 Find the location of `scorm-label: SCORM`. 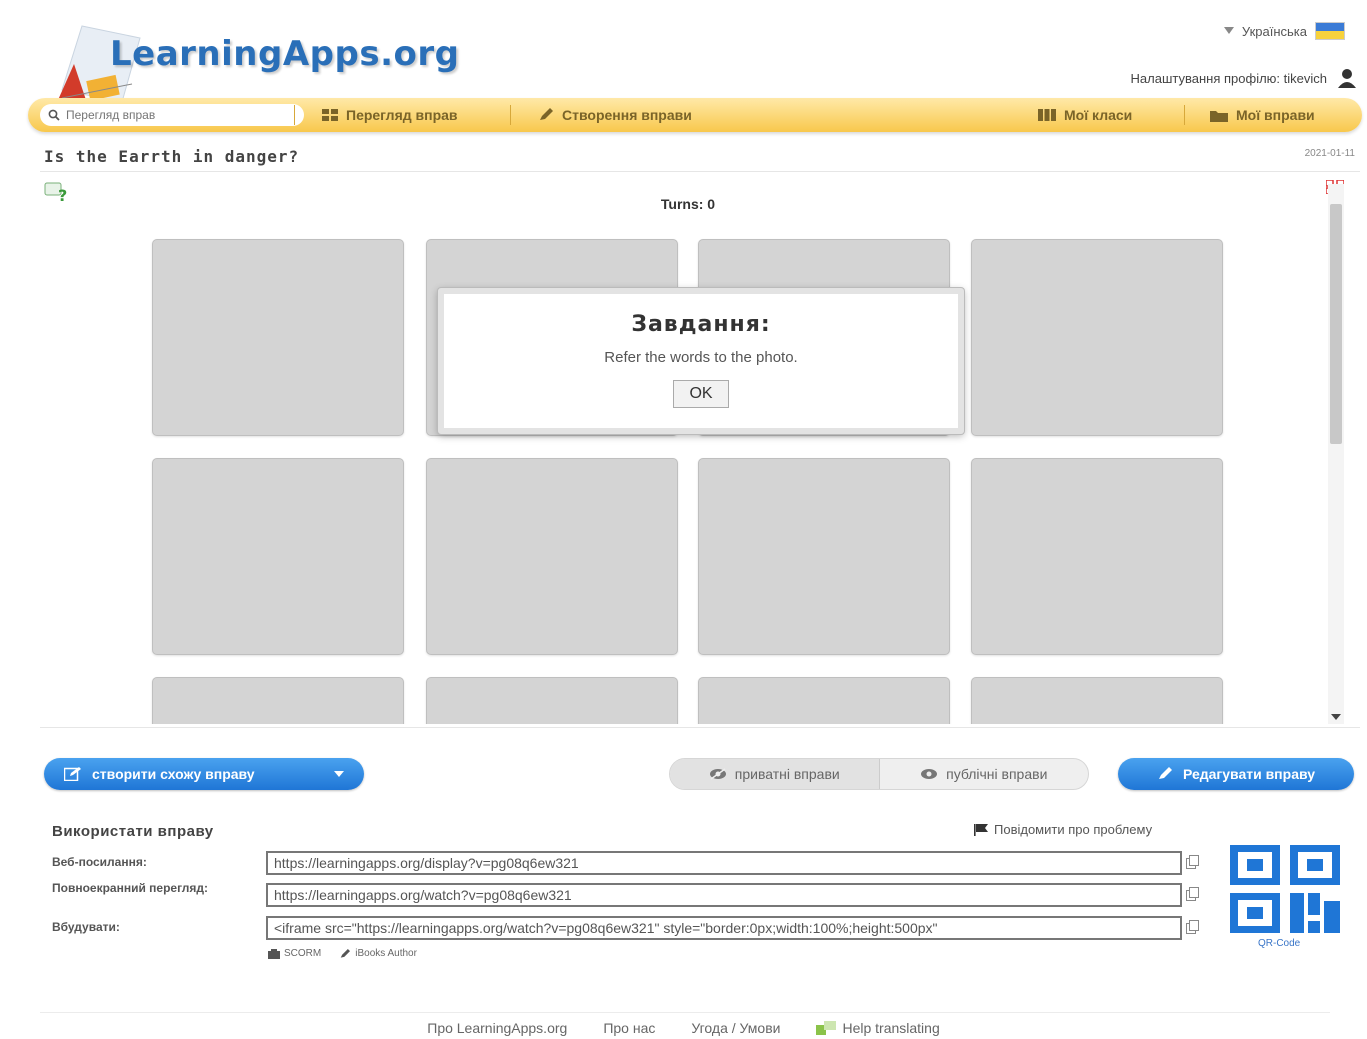

scorm-label: SCORM is located at coordinates (303, 953).